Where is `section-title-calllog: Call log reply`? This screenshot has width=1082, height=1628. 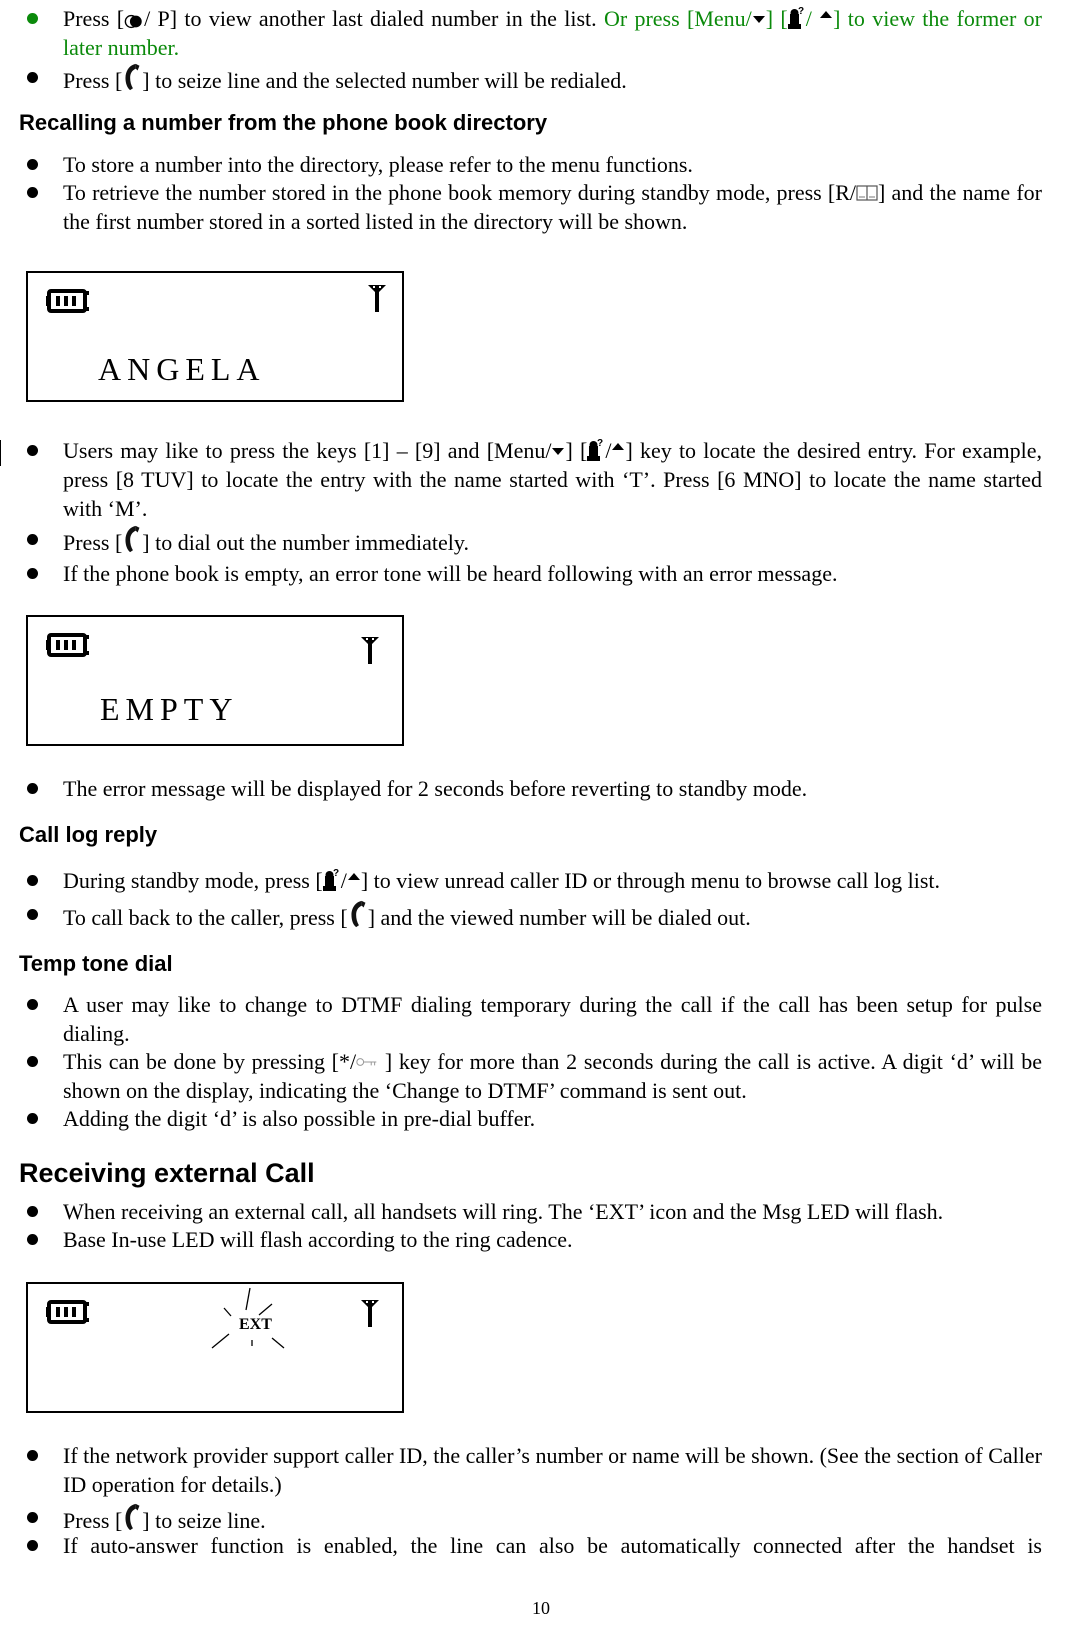
section-title-calllog: Call log reply is located at coordinates (88, 834).